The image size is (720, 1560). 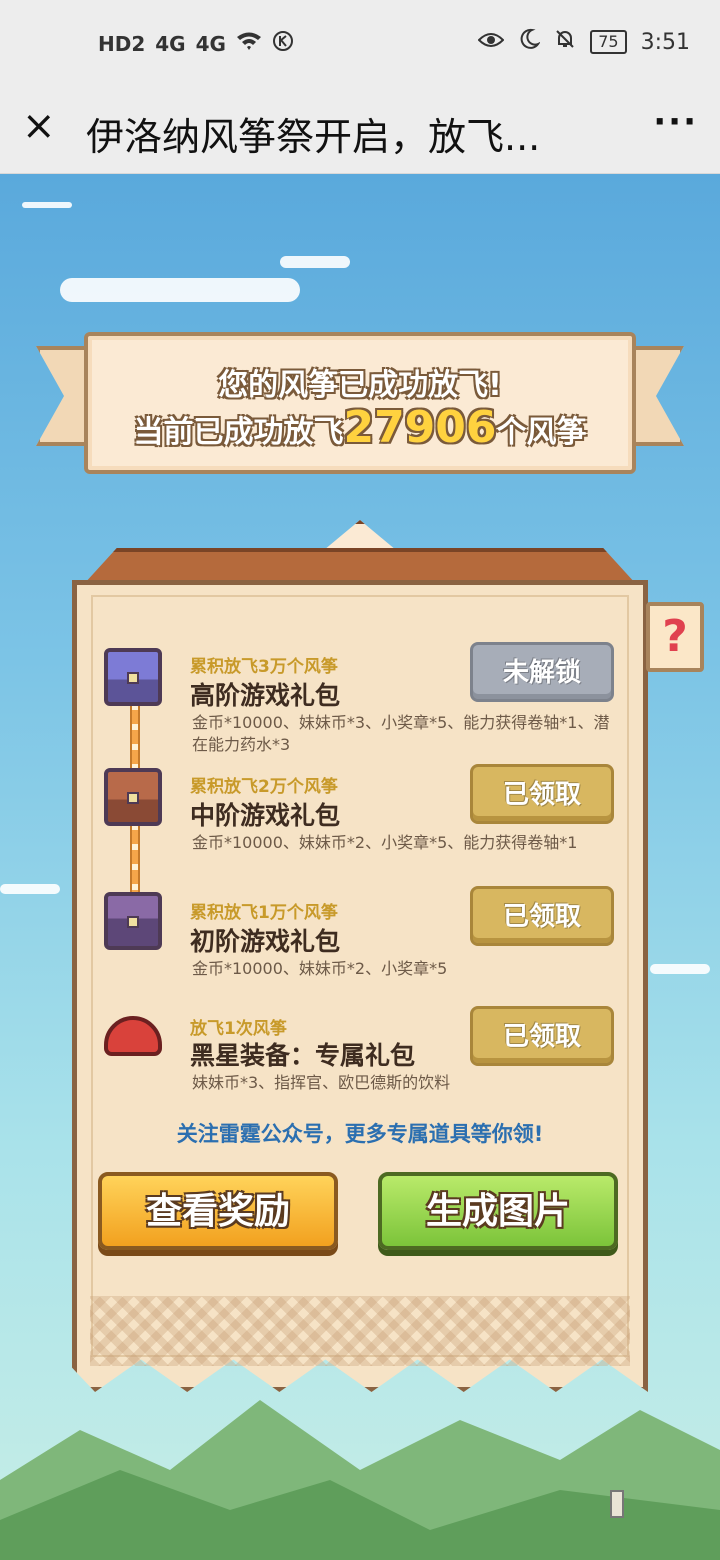 I want to click on reward-requirement: 累积放飞2万个风筝, so click(x=264, y=787).